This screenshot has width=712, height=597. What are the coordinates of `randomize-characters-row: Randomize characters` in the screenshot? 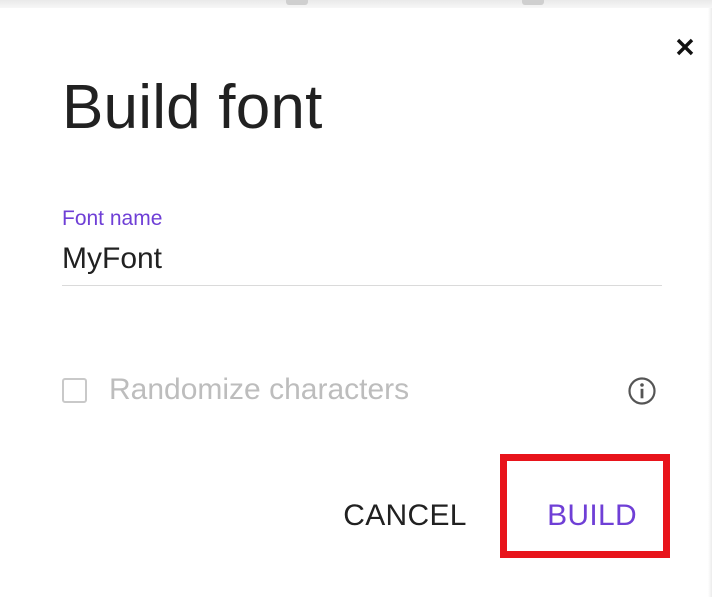 It's located at (235, 390).